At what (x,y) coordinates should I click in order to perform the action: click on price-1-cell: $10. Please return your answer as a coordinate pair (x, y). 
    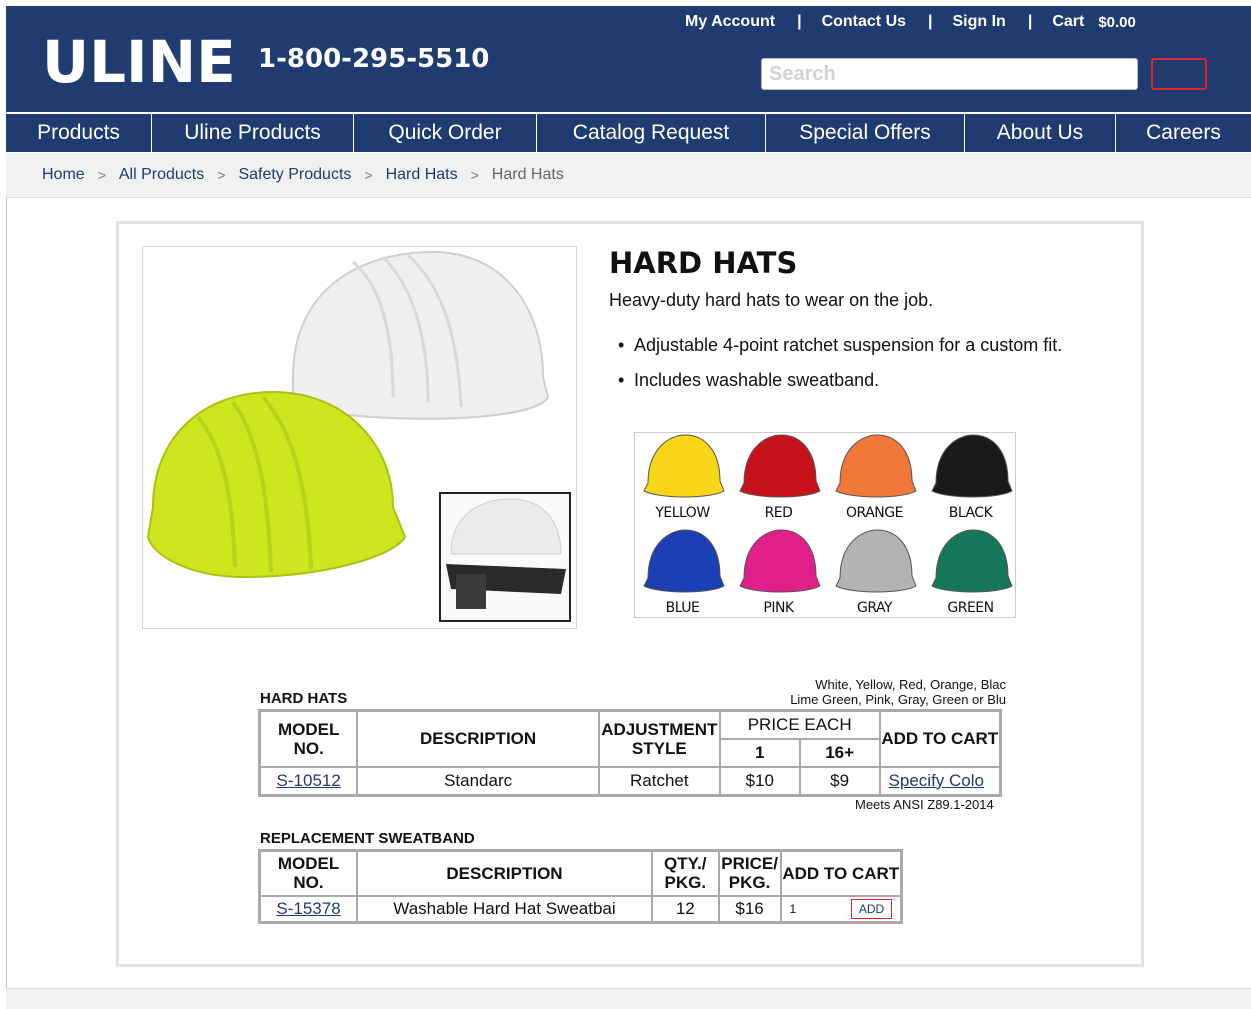
    Looking at the image, I should click on (759, 781).